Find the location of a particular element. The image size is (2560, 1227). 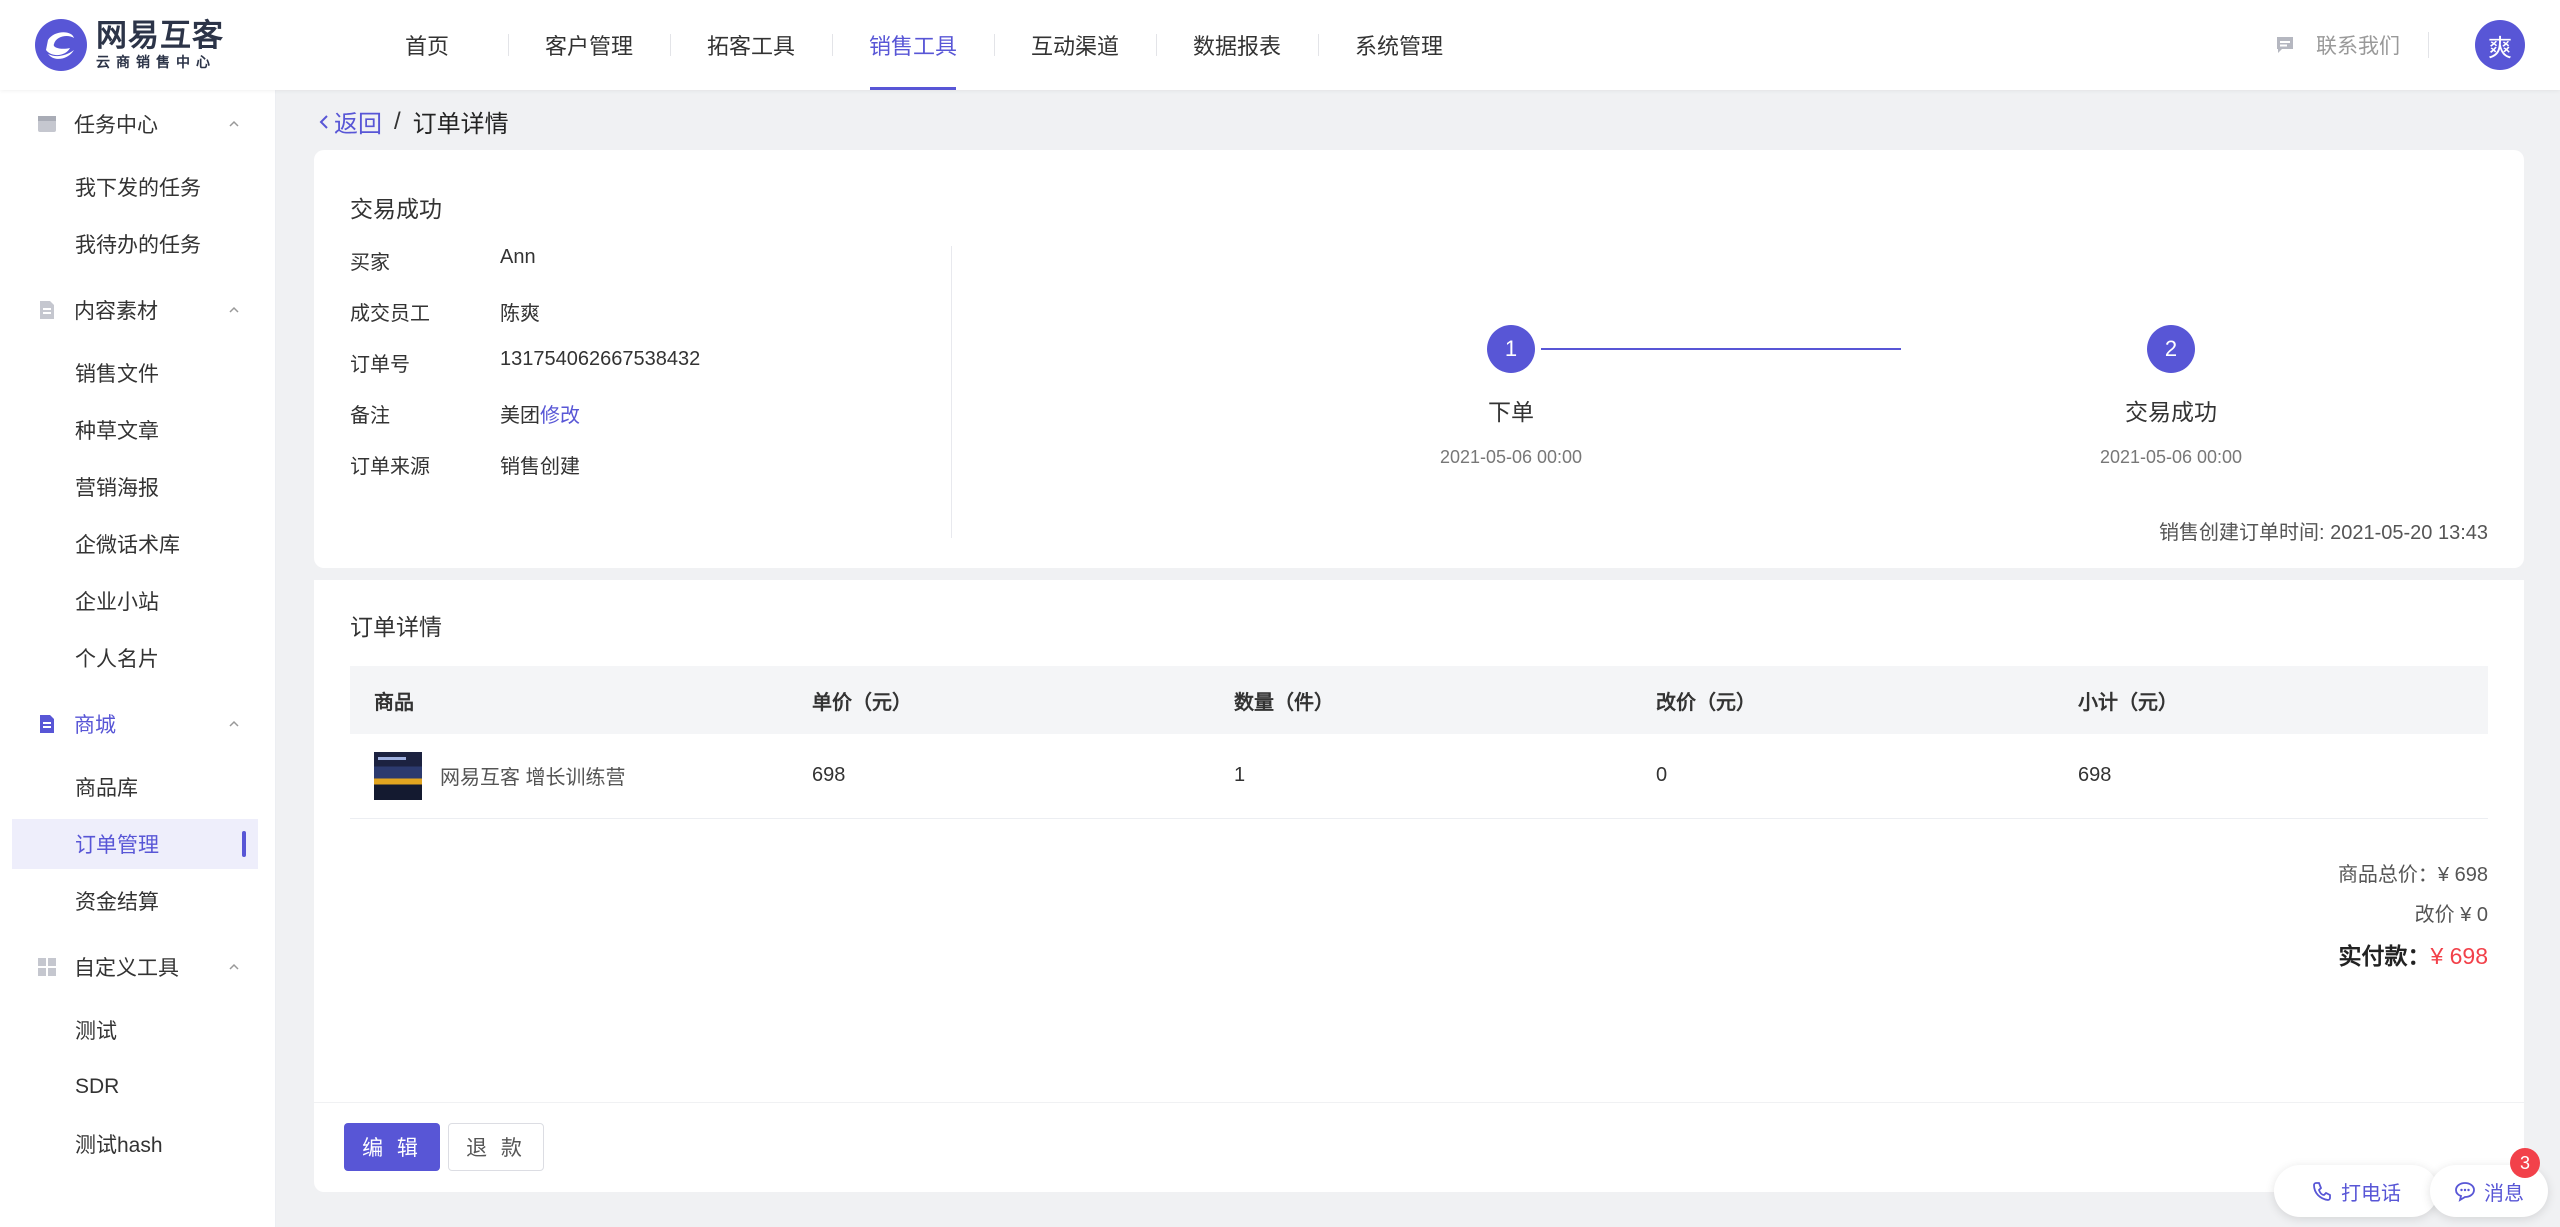

product-thumbnail is located at coordinates (398, 775).